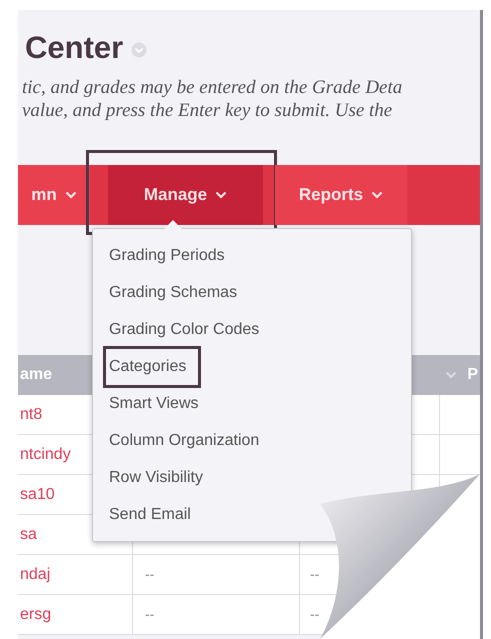  I want to click on student-name: sa, so click(28, 534).